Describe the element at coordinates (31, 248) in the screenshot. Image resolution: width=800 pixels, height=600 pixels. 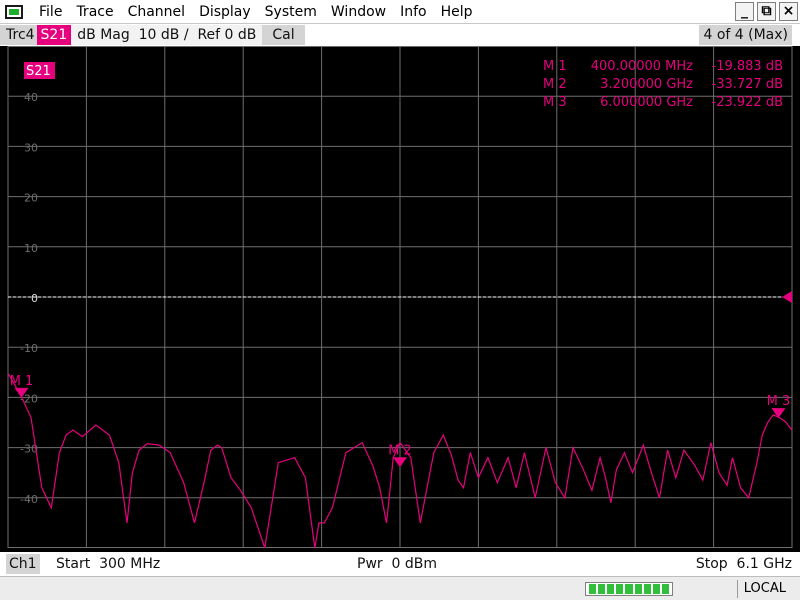
I see `y-tick-label: 10` at that location.